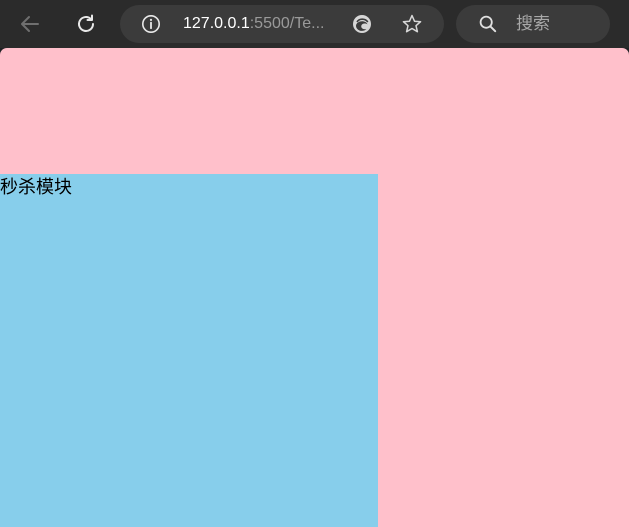 The image size is (629, 527). What do you see at coordinates (488, 24) in the screenshot?
I see `search-icon` at bounding box center [488, 24].